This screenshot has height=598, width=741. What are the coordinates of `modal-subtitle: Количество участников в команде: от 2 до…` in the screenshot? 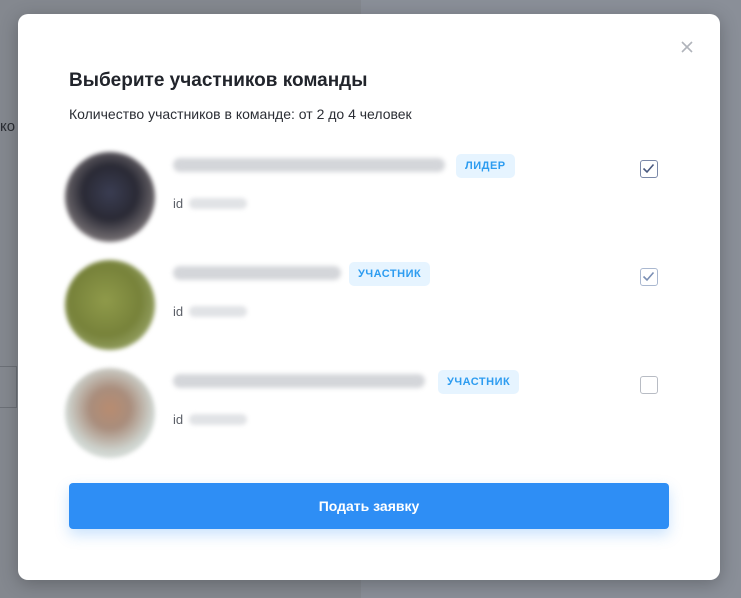 It's located at (240, 114).